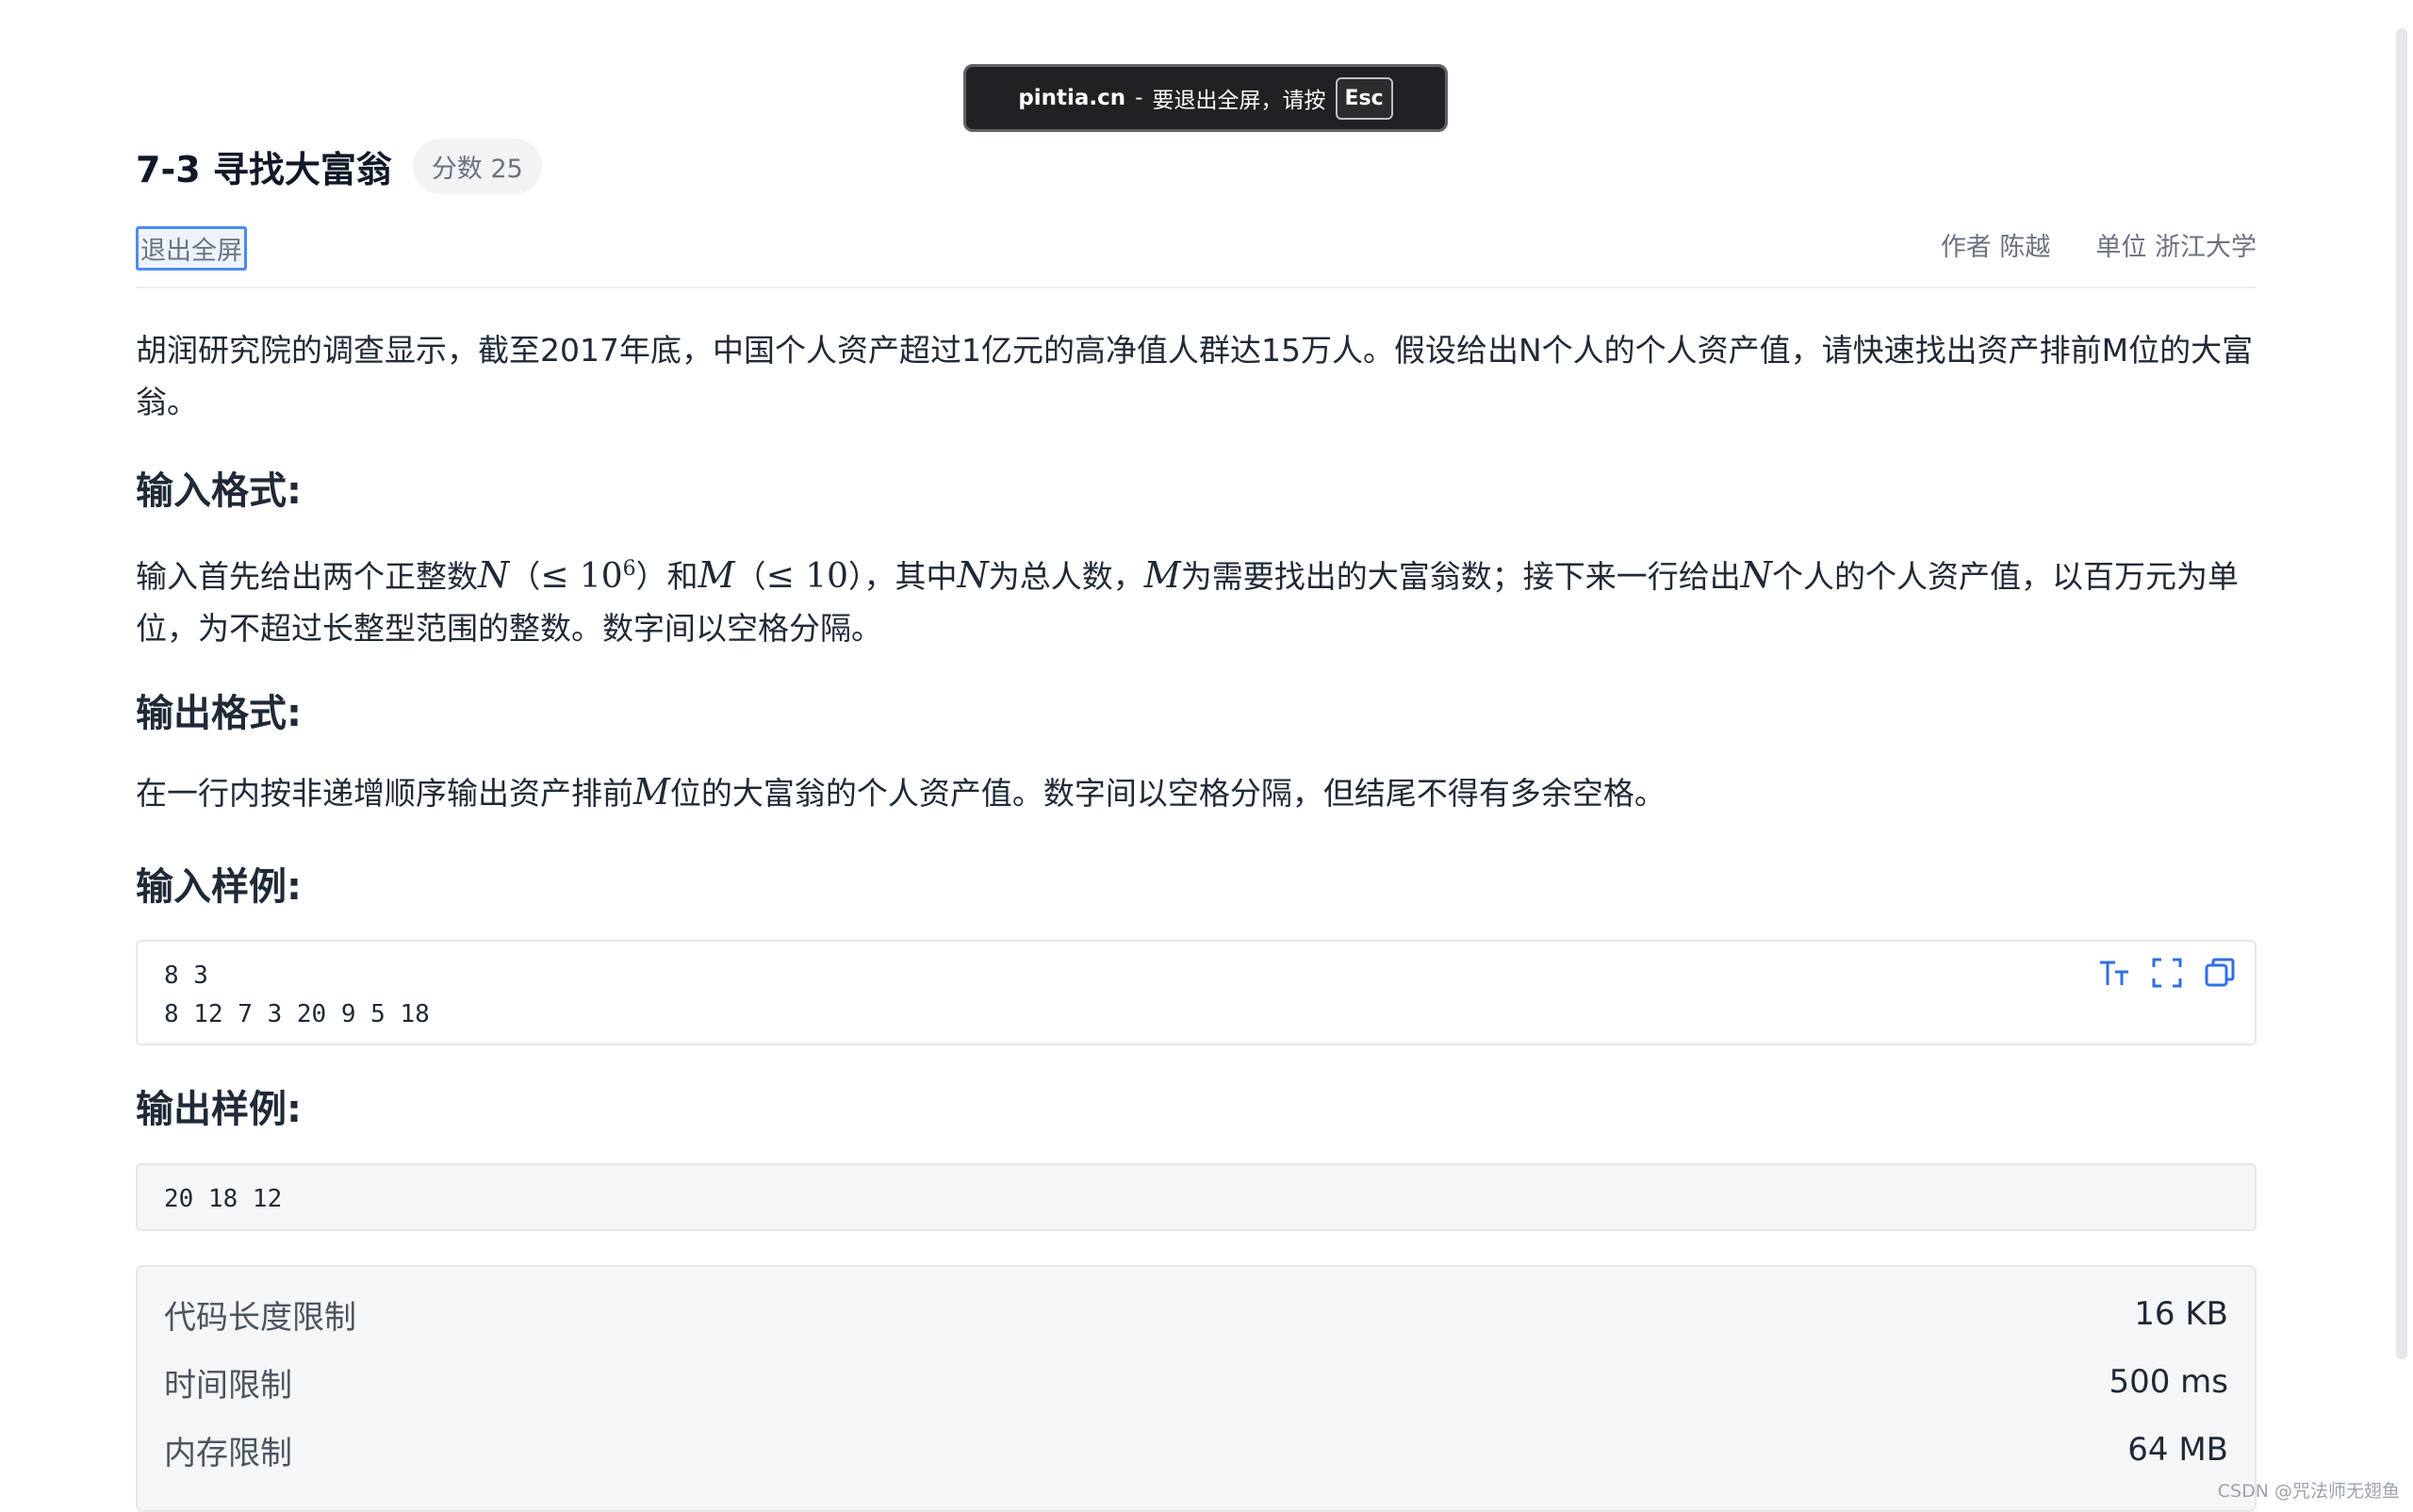  I want to click on title-row: 7-3 寻找大富翁 分数 25, so click(339, 166).